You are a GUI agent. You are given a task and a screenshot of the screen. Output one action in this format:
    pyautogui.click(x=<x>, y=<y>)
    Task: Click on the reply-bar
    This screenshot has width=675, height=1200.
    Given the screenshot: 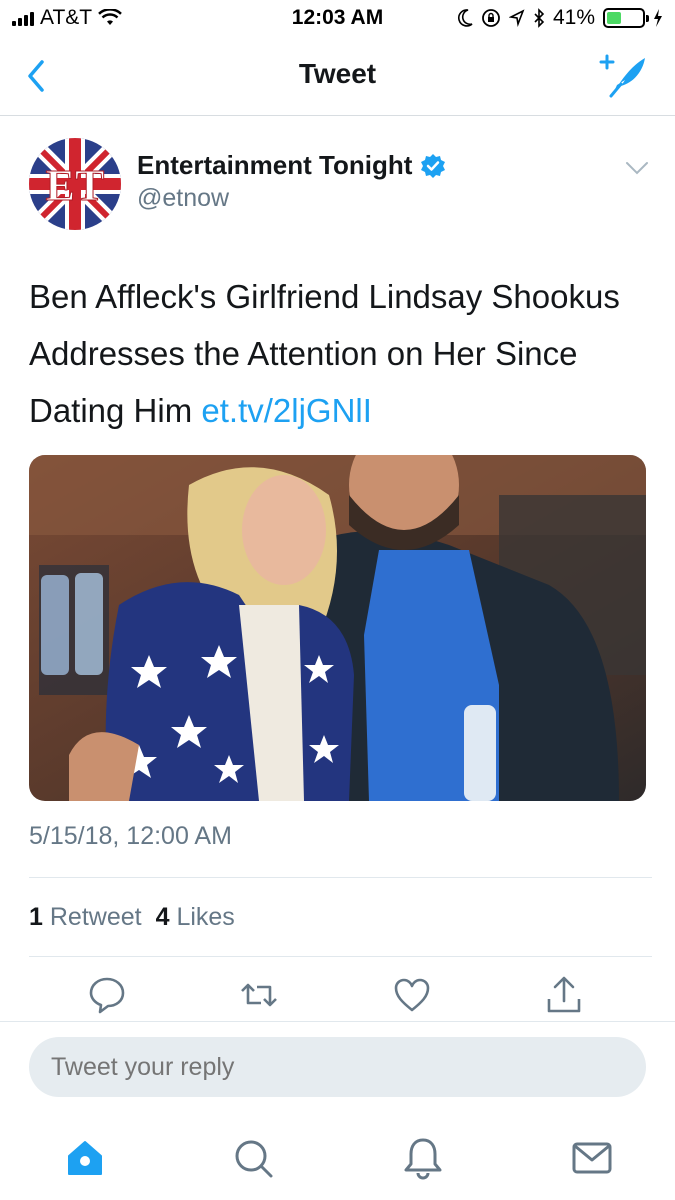 What is the action you would take?
    pyautogui.click(x=337, y=1066)
    